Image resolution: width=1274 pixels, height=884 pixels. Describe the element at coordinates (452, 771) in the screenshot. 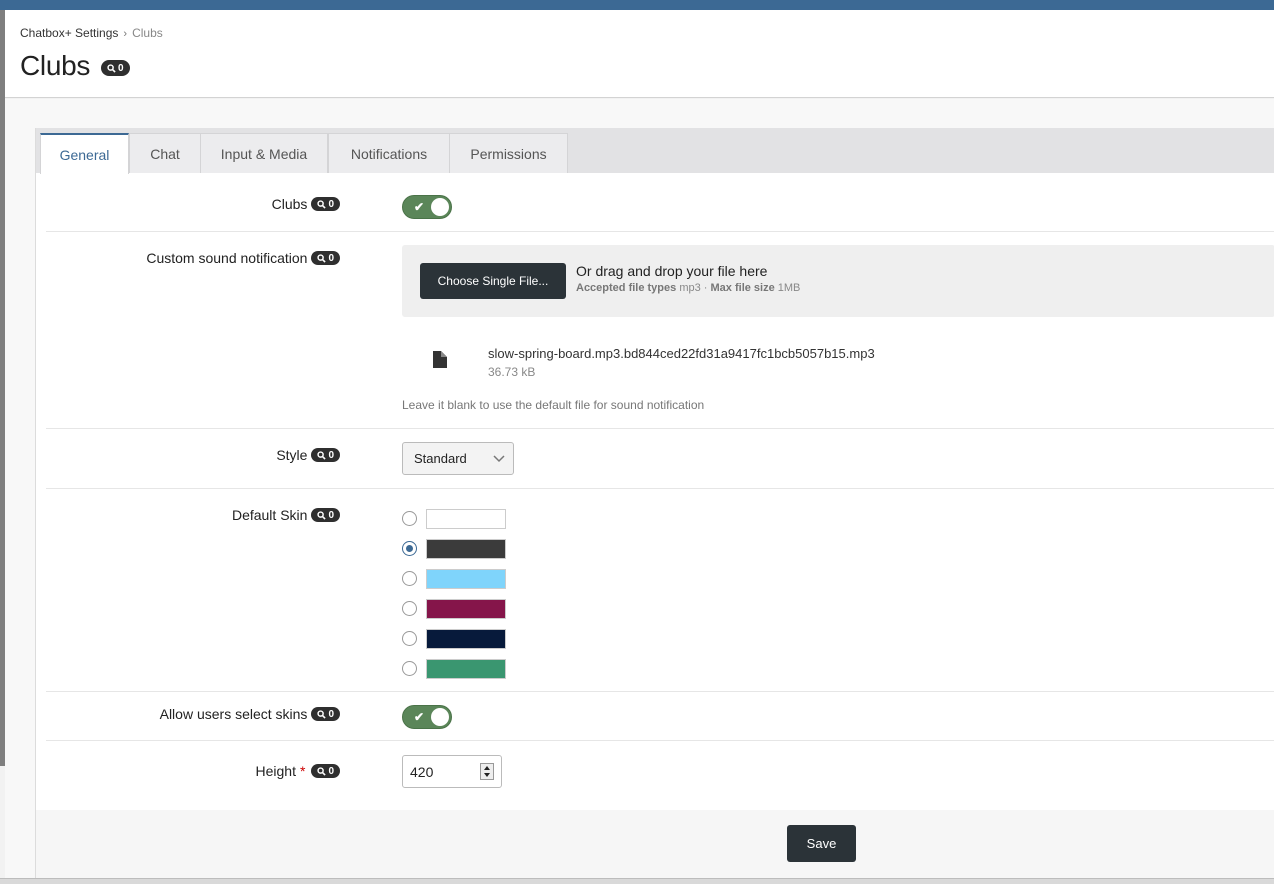

I see `height-input: 420` at that location.